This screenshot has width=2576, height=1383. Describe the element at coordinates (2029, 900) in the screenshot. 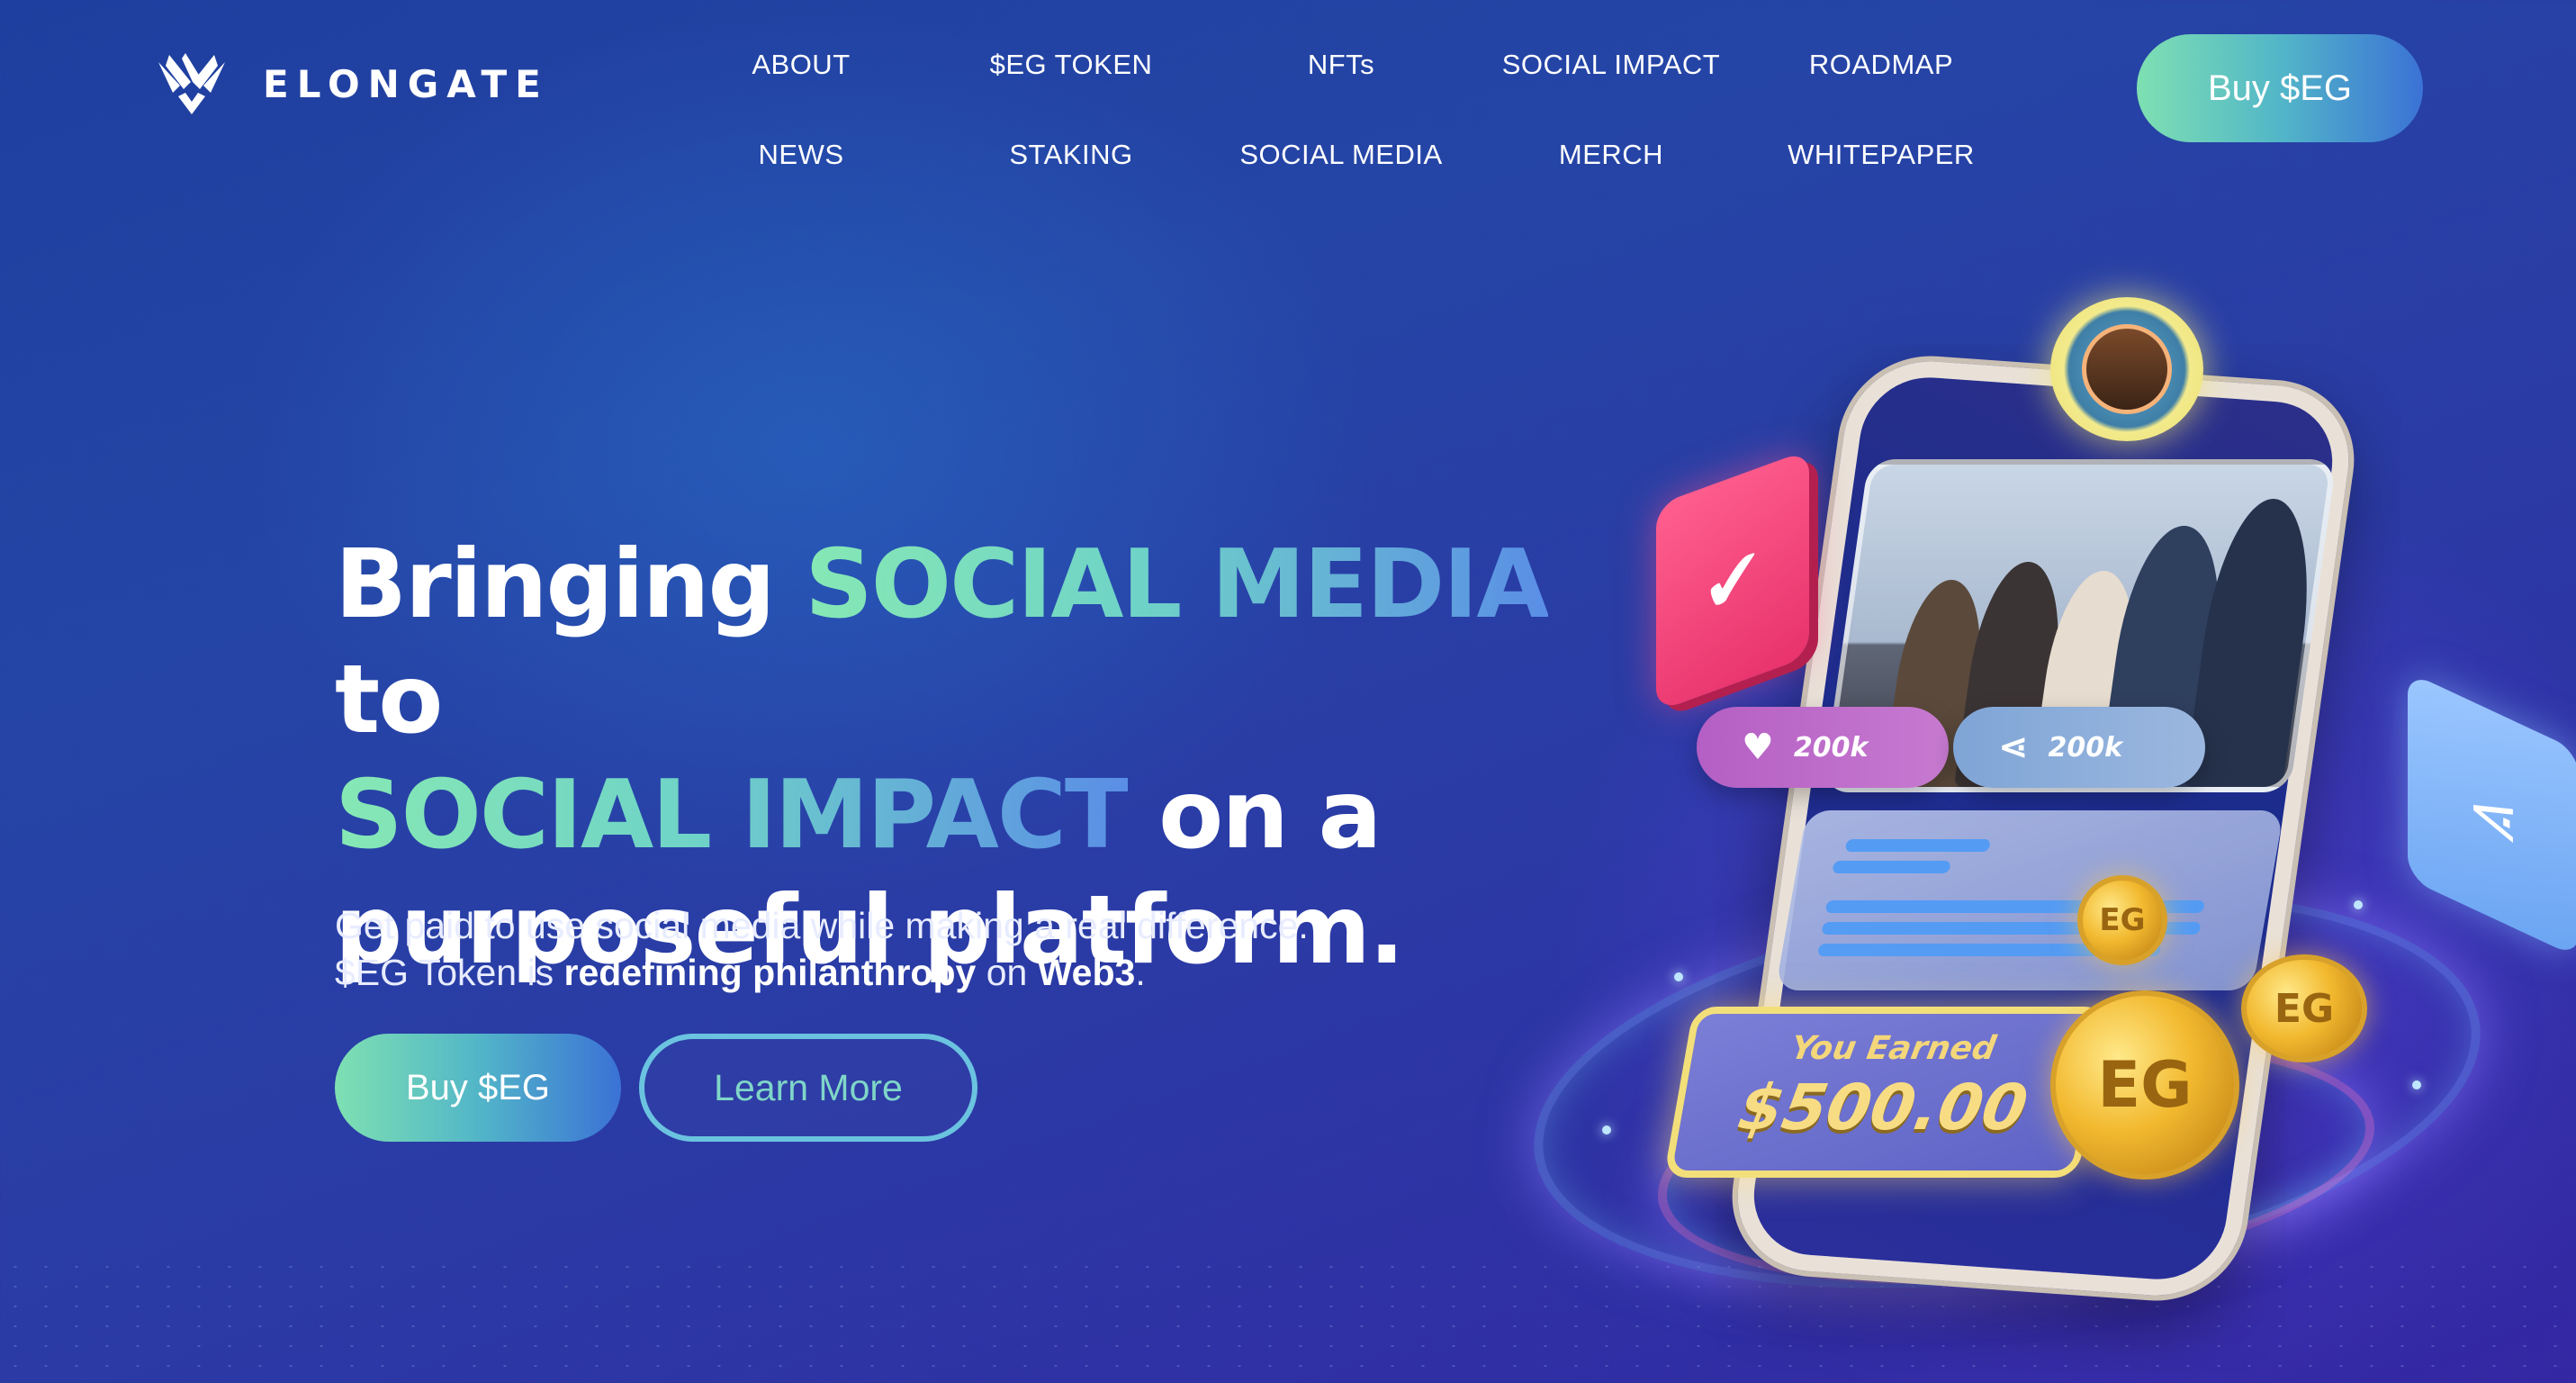

I see `chat-card` at that location.